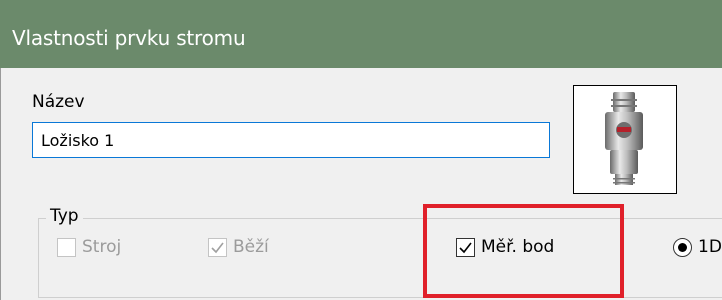 Image resolution: width=722 pixels, height=300 pixels. What do you see at coordinates (129, 38) in the screenshot?
I see `window-title: Vlastnosti prvku stromu` at bounding box center [129, 38].